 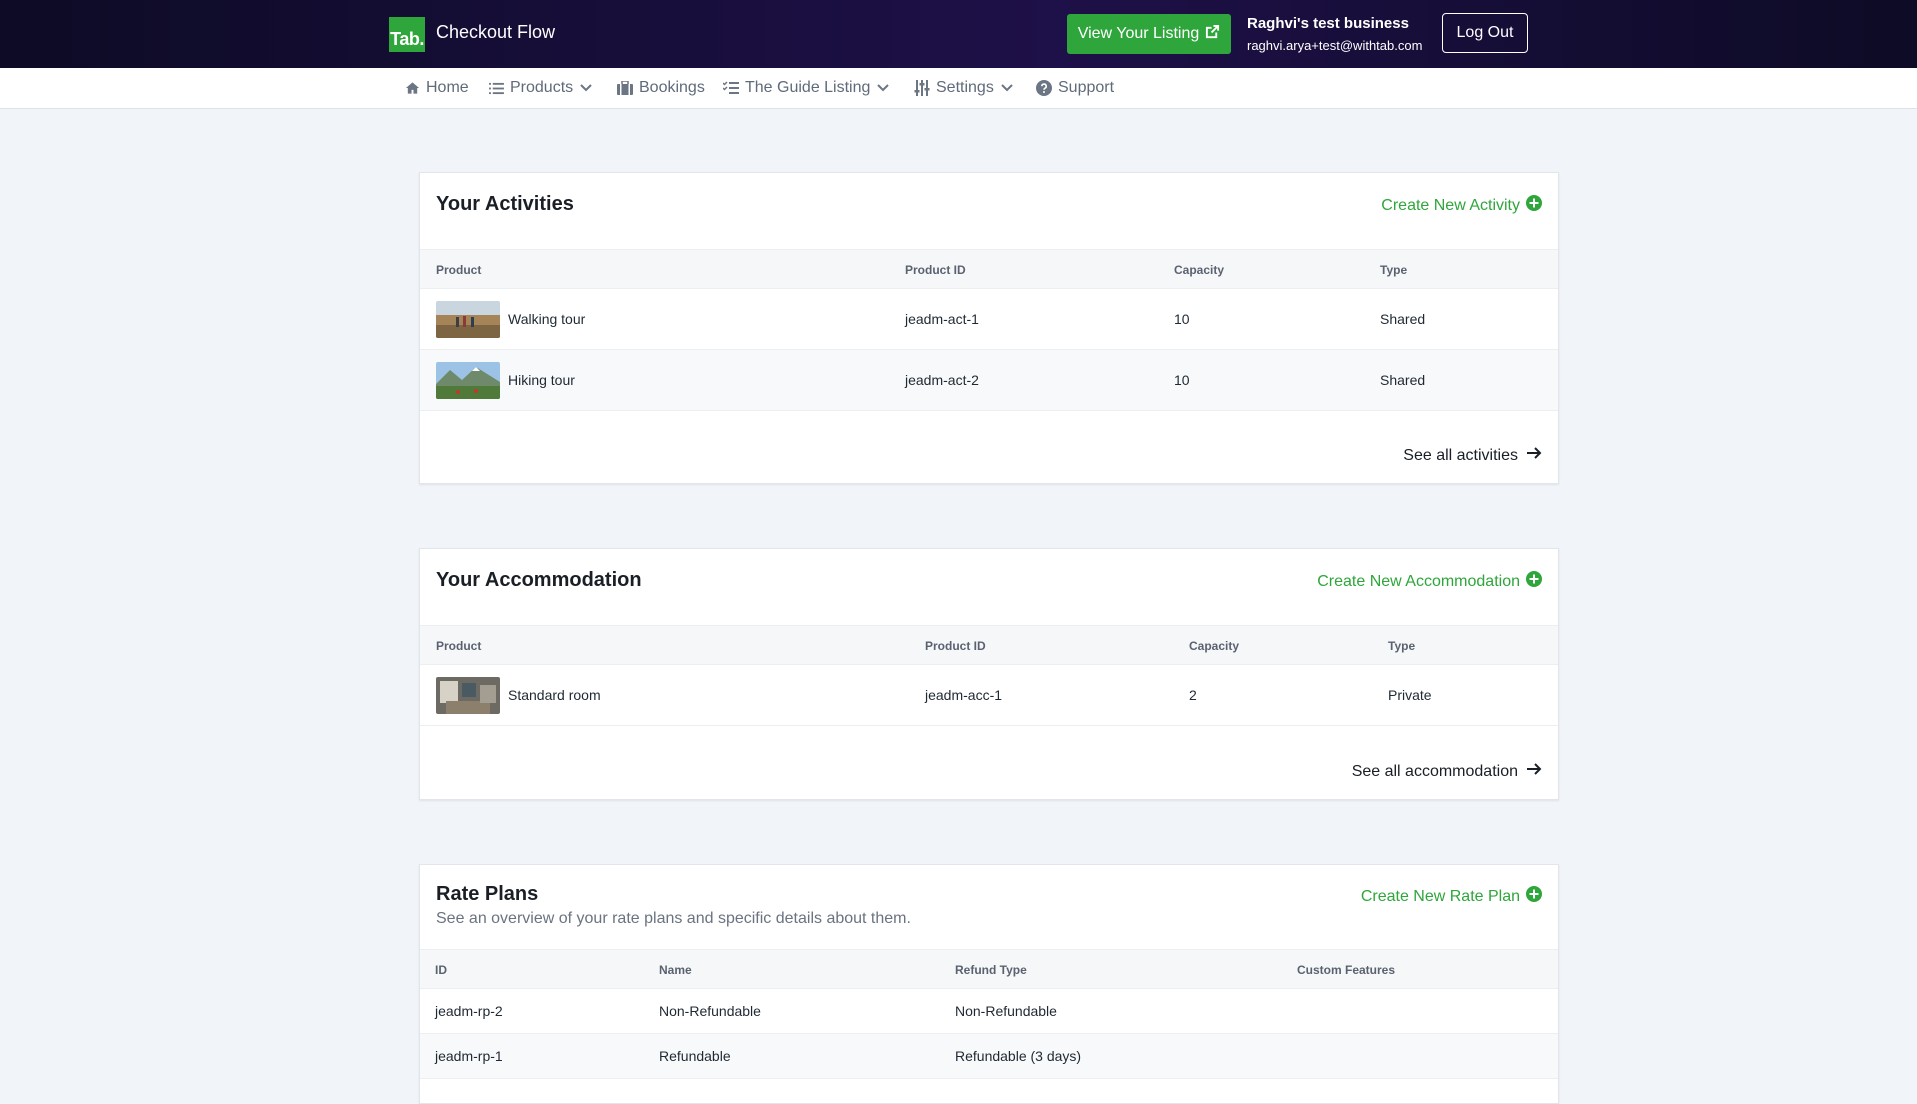 What do you see at coordinates (710, 1011) in the screenshot?
I see `rate-plan-name: Non-Refundable` at bounding box center [710, 1011].